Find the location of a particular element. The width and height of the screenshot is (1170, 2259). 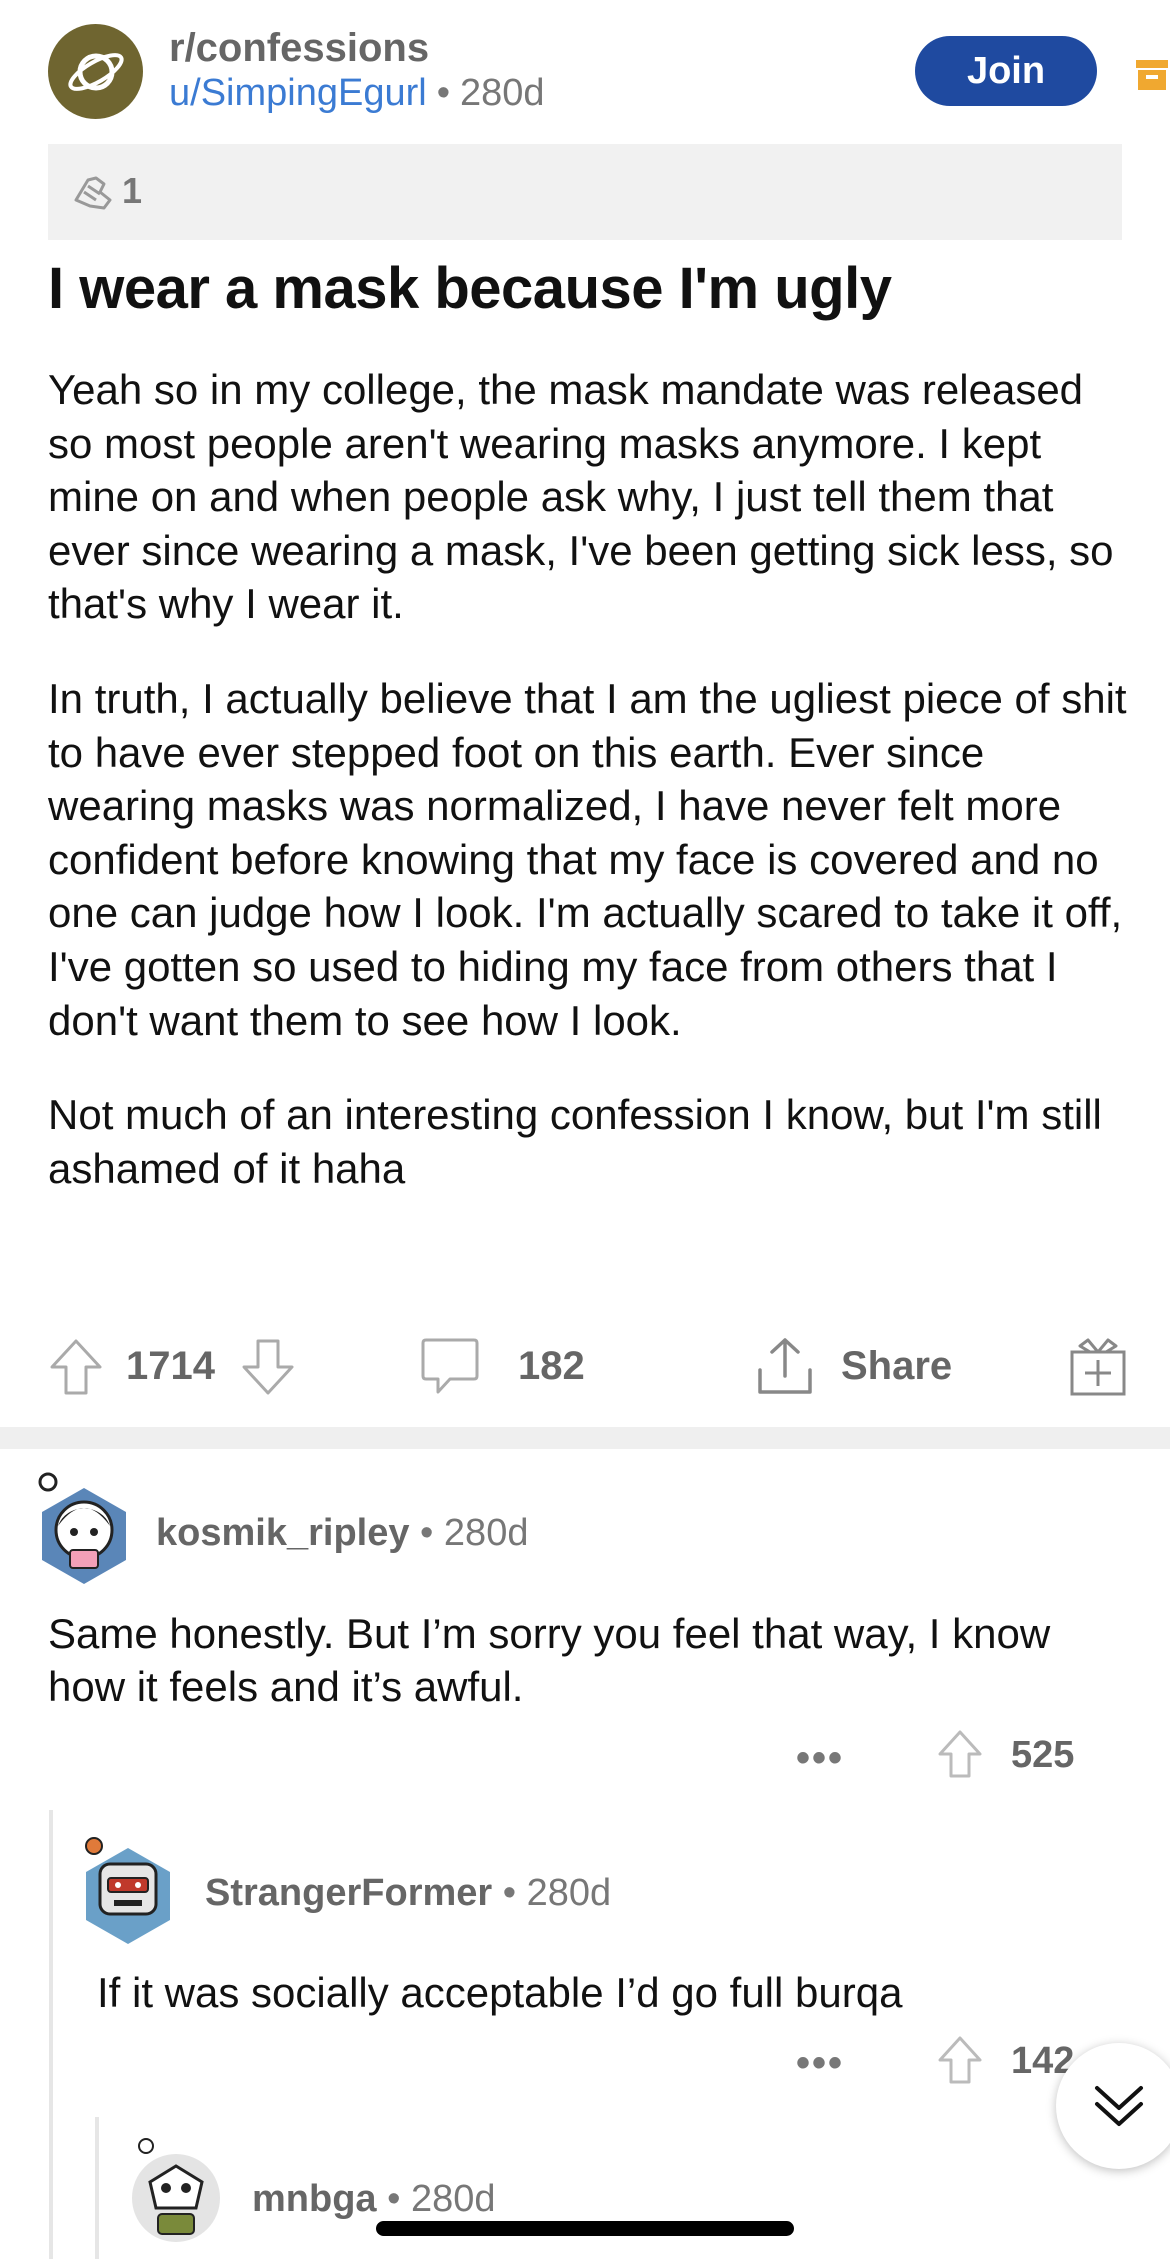

section-divider is located at coordinates (585, 1438).